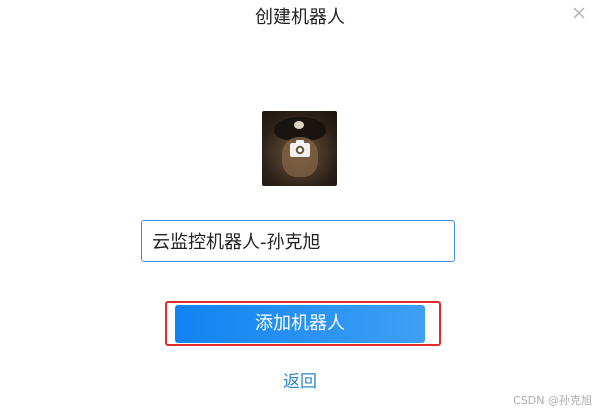 Image resolution: width=600 pixels, height=412 pixels. What do you see at coordinates (300, 382) in the screenshot?
I see `back-link: 返回` at bounding box center [300, 382].